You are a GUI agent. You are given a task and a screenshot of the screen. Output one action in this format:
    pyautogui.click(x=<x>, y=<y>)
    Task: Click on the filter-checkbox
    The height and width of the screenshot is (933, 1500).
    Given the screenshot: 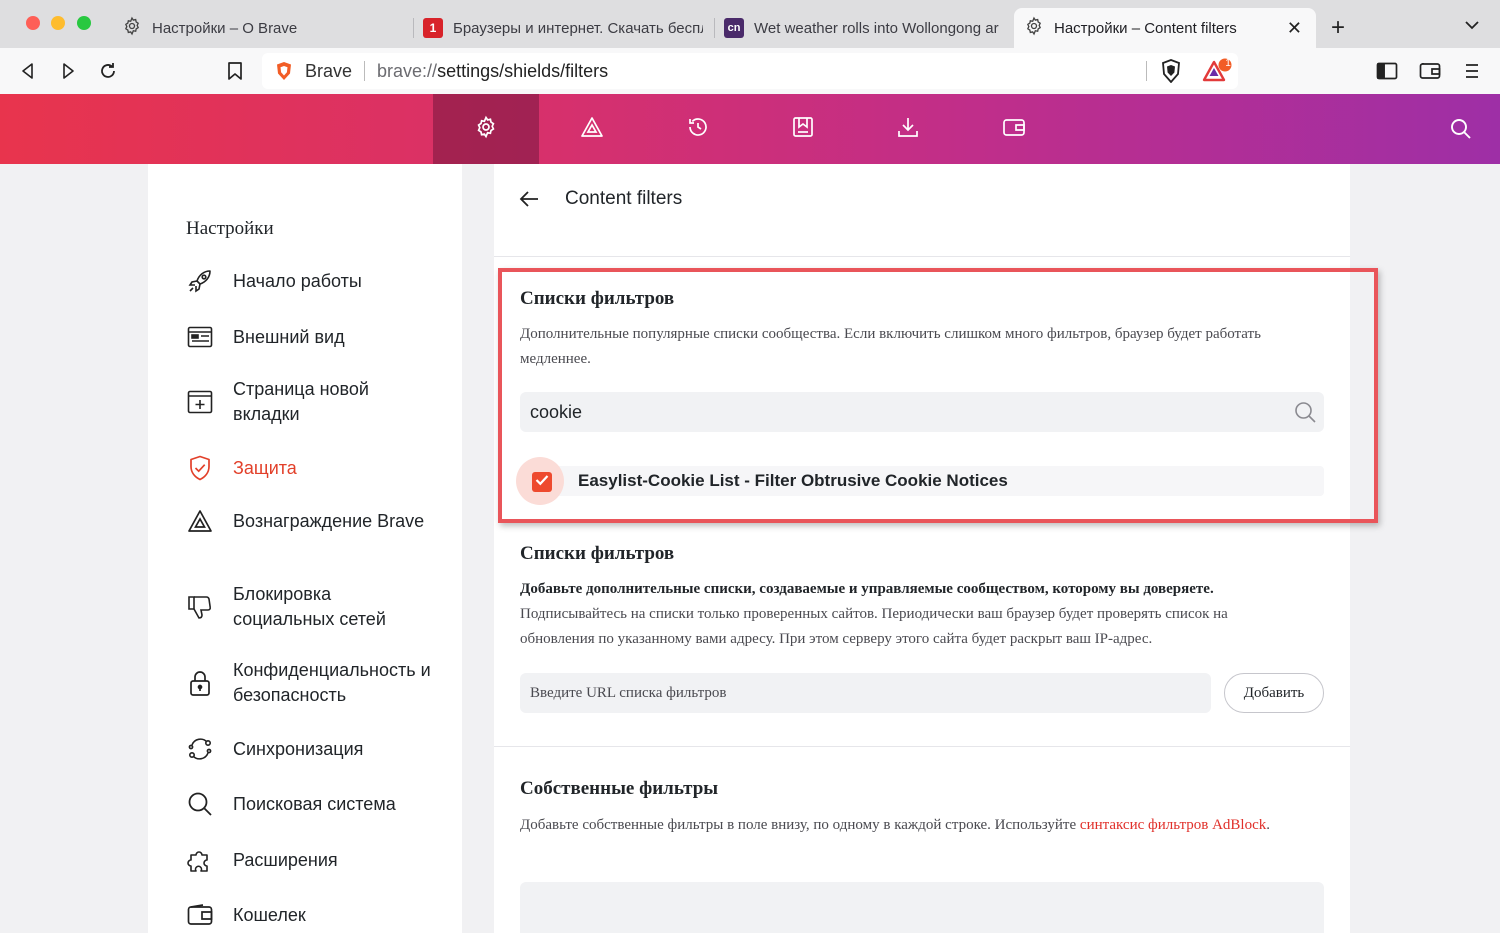 What is the action you would take?
    pyautogui.click(x=542, y=482)
    